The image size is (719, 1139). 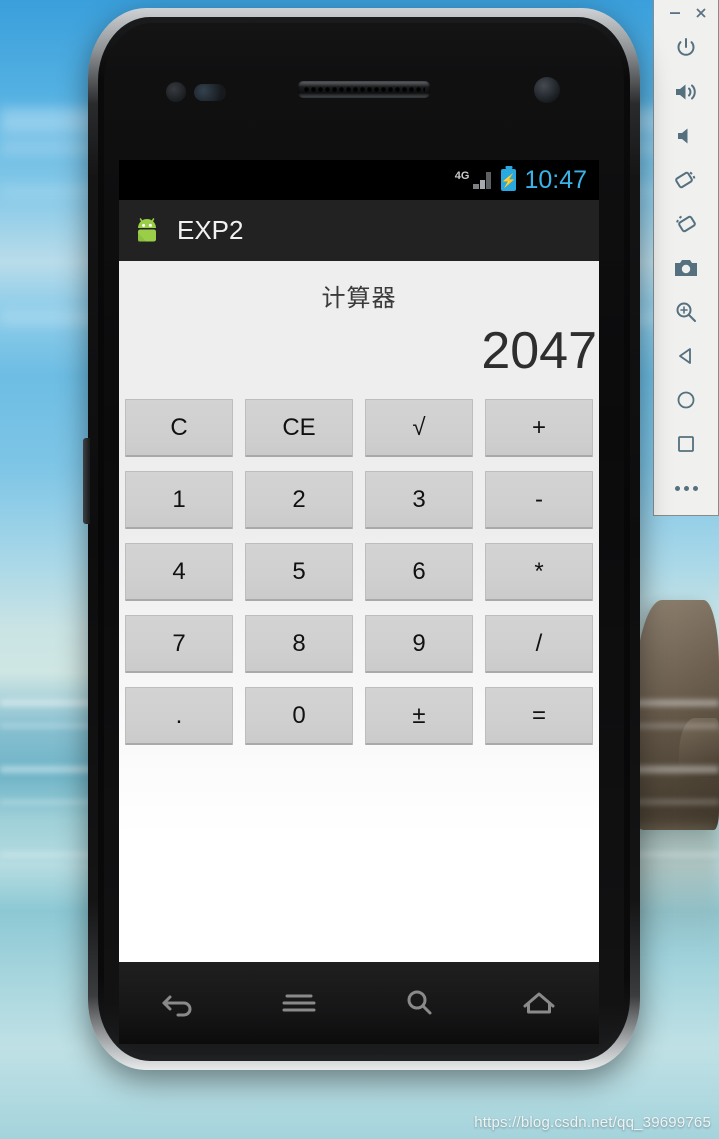 What do you see at coordinates (686, 92) in the screenshot?
I see `volume-up-icon` at bounding box center [686, 92].